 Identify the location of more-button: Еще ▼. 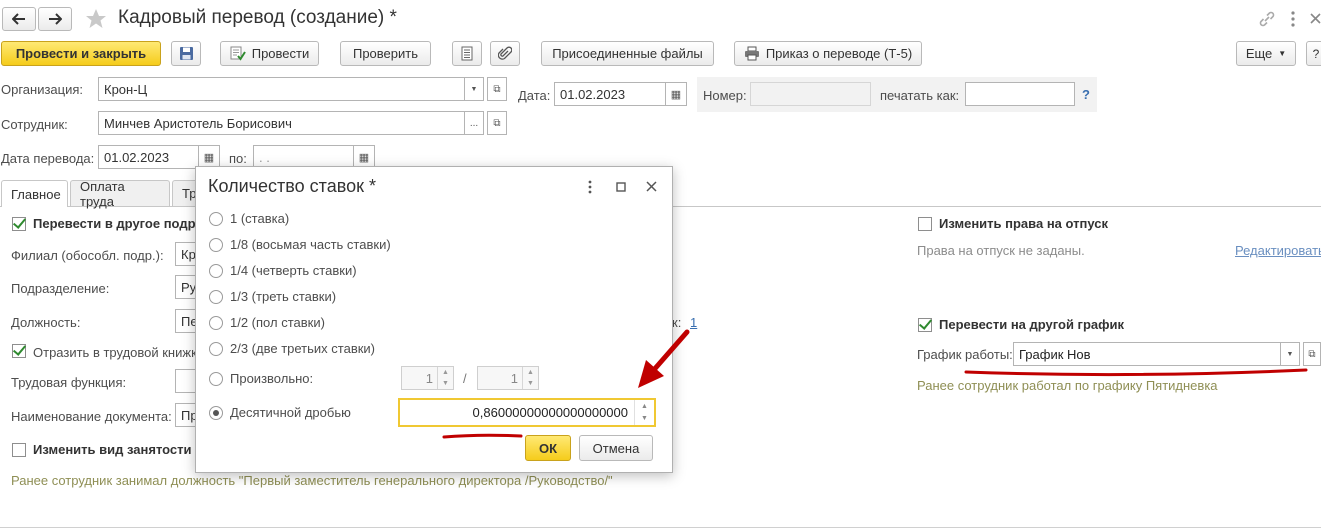
(1266, 53).